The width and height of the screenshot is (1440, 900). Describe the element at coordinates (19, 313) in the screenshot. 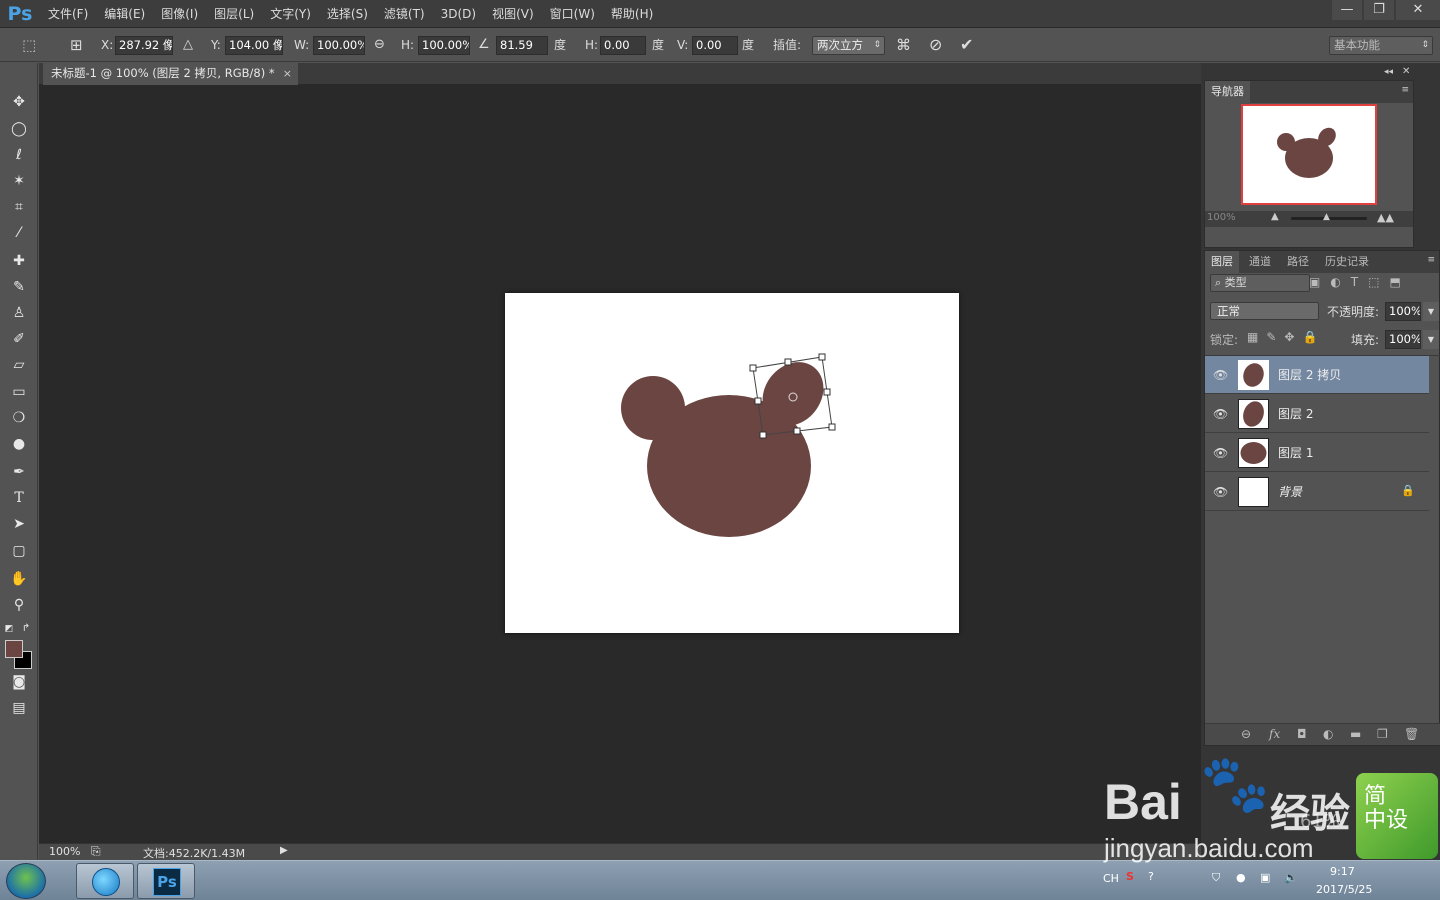

I see `clone-stamp-icon: ♙` at that location.